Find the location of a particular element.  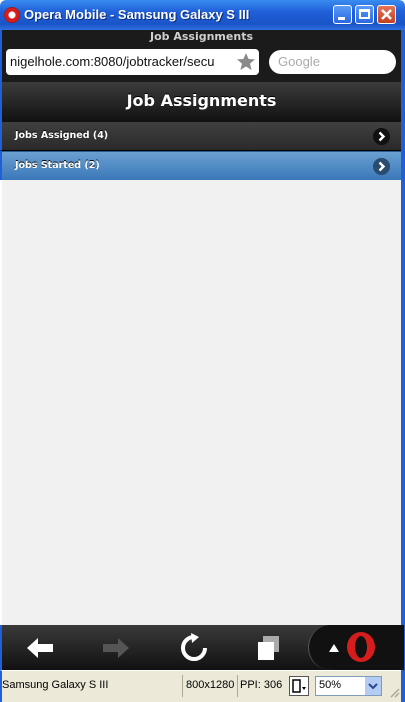

zoom-value: 50% is located at coordinates (330, 685).